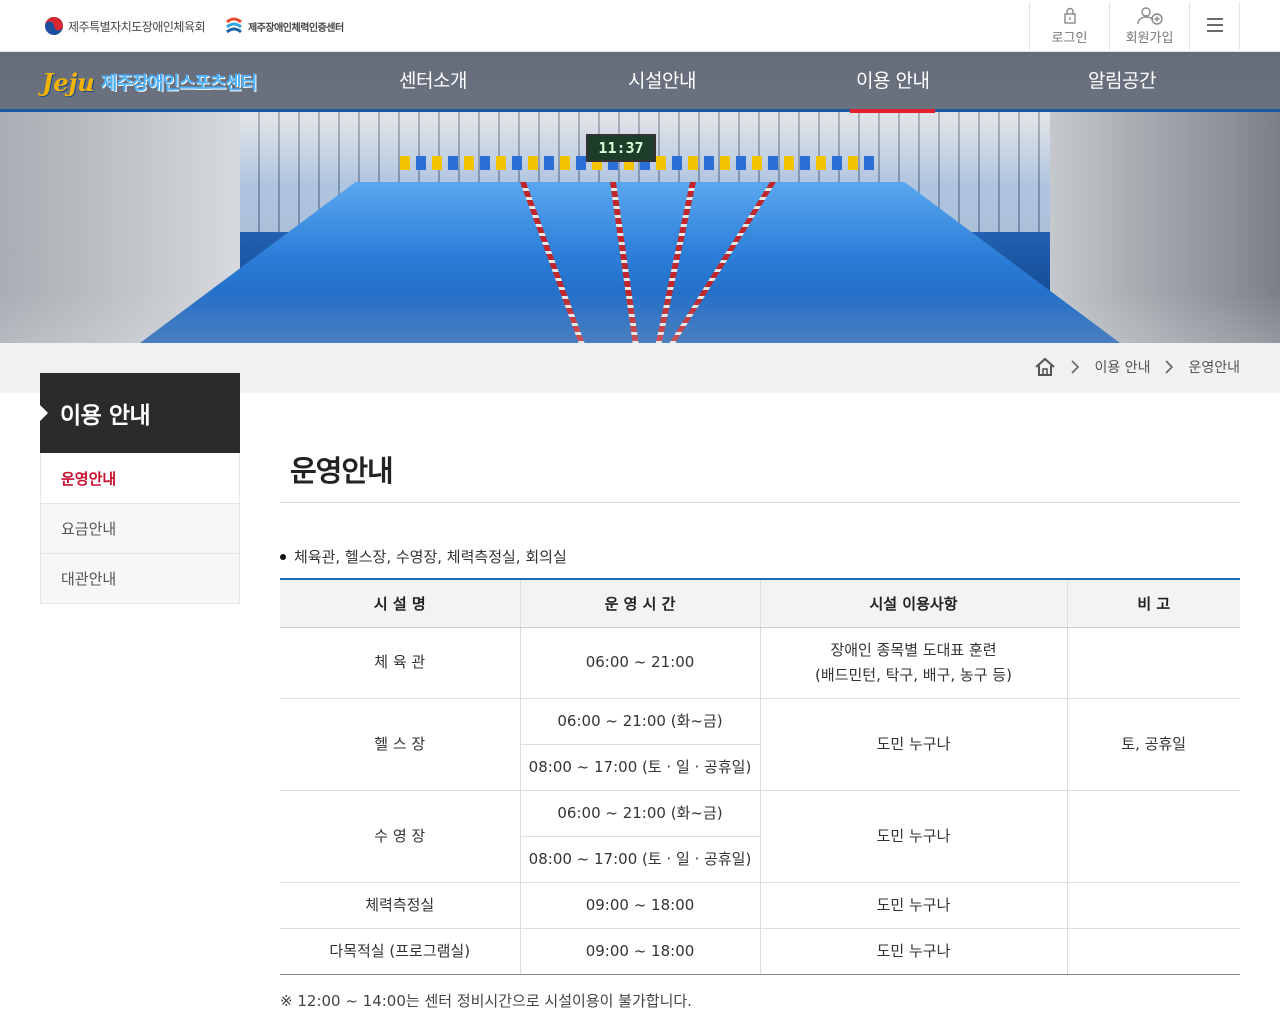 The width and height of the screenshot is (1280, 1024). I want to click on note-cell: 토, 공휴일, so click(1153, 744).